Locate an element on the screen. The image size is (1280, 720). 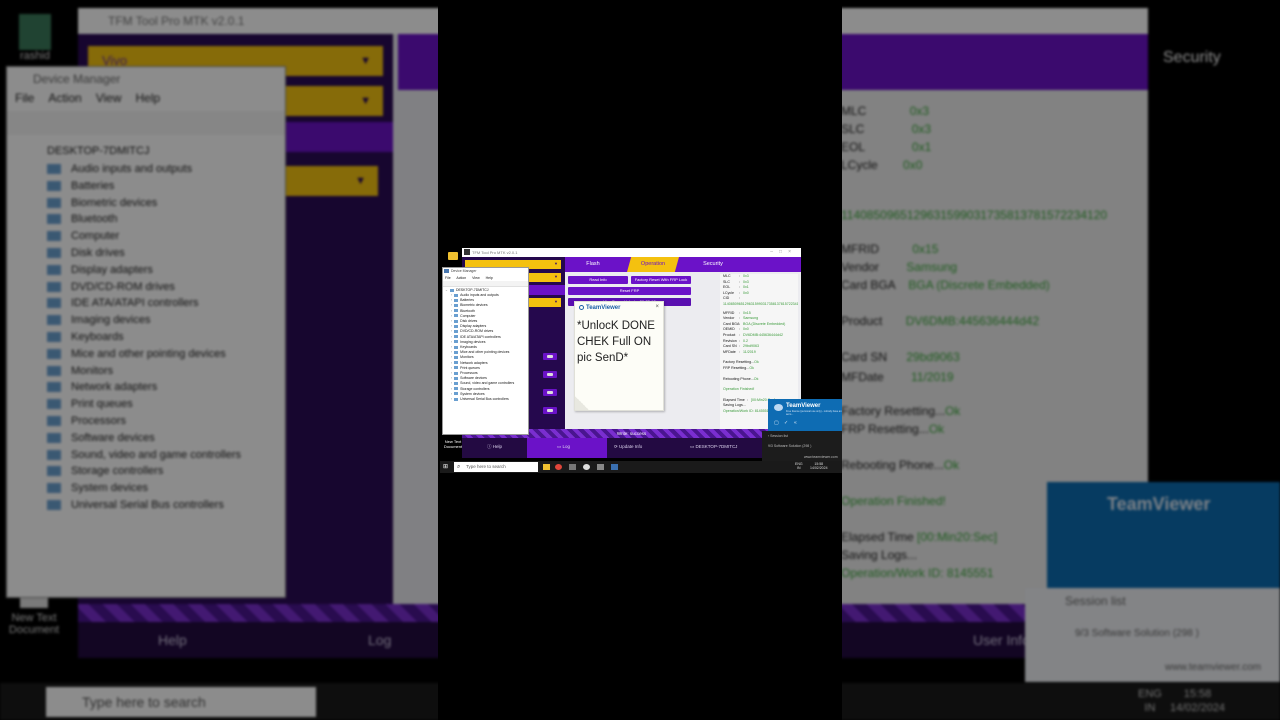
clock: 15:58 14/02/2024 is located at coordinates (819, 466).